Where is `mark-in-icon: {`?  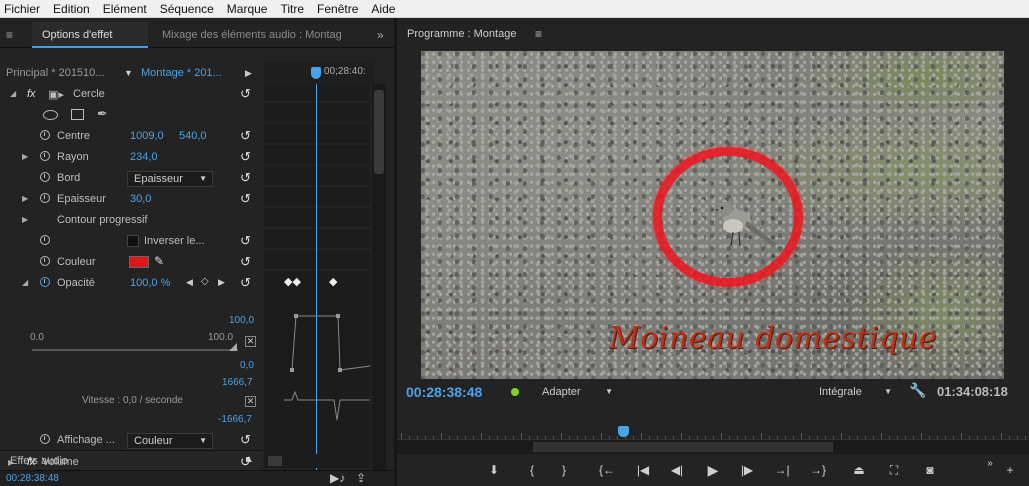 mark-in-icon: { is located at coordinates (532, 470).